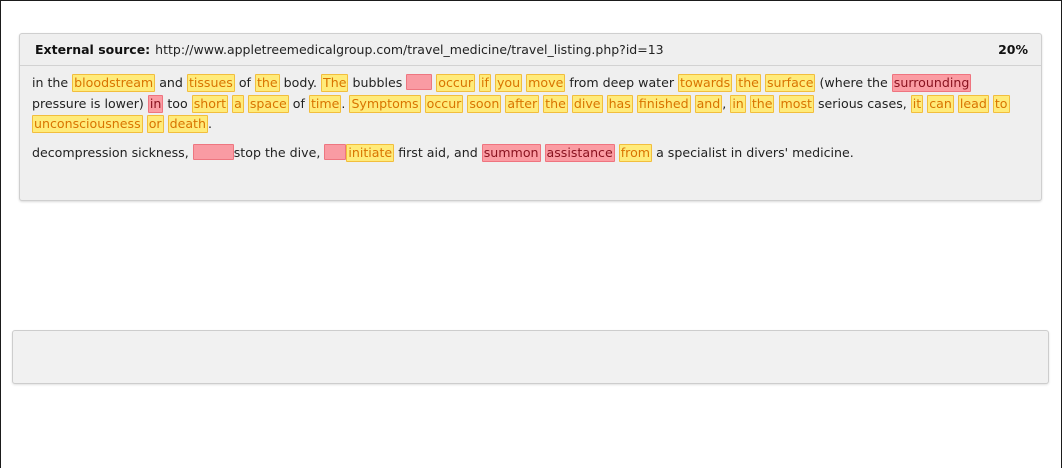  I want to click on matched-word: short, so click(210, 103).